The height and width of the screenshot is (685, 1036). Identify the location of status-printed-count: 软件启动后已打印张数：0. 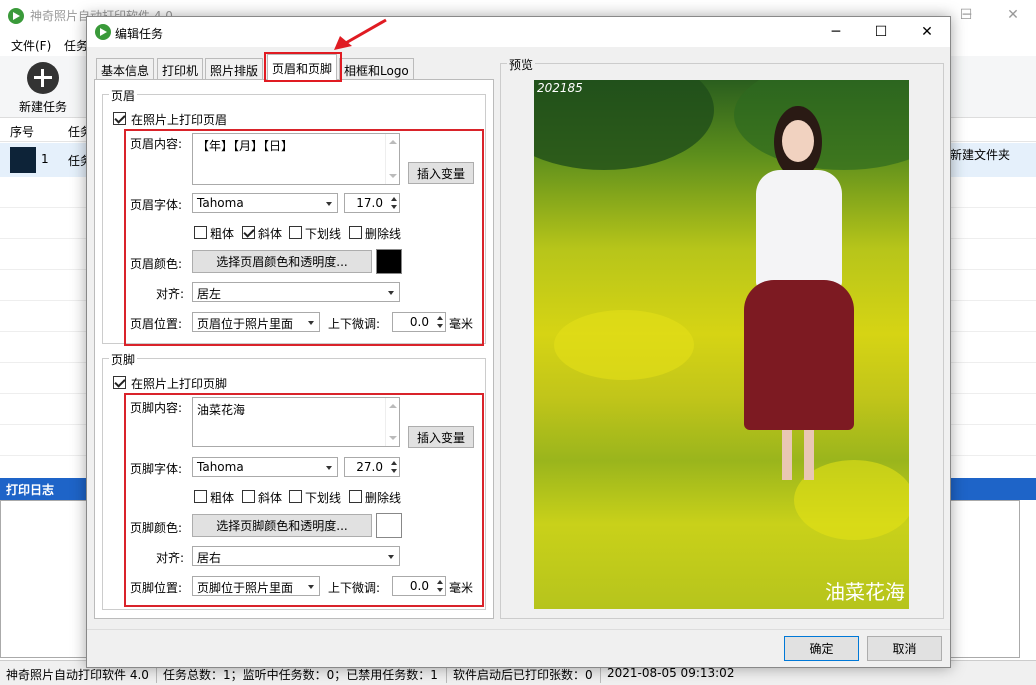
(523, 675).